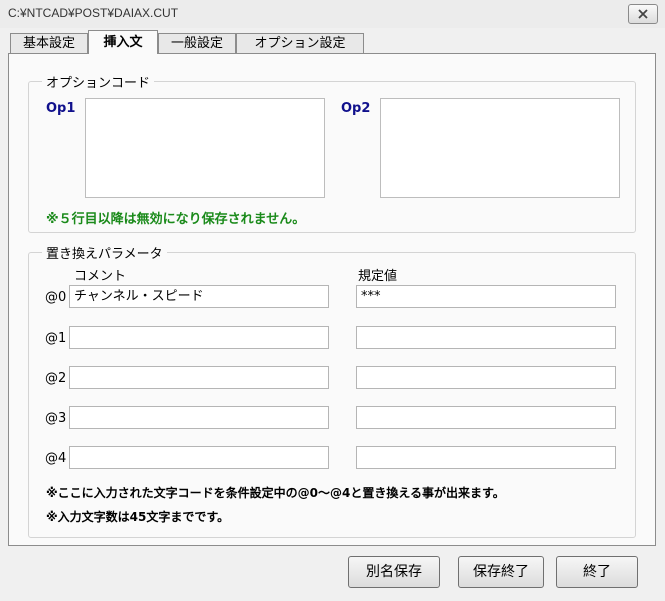 Image resolution: width=665 pixels, height=601 pixels. What do you see at coordinates (501, 572) in the screenshot?
I see `save-and-exit-button: 保存終了` at bounding box center [501, 572].